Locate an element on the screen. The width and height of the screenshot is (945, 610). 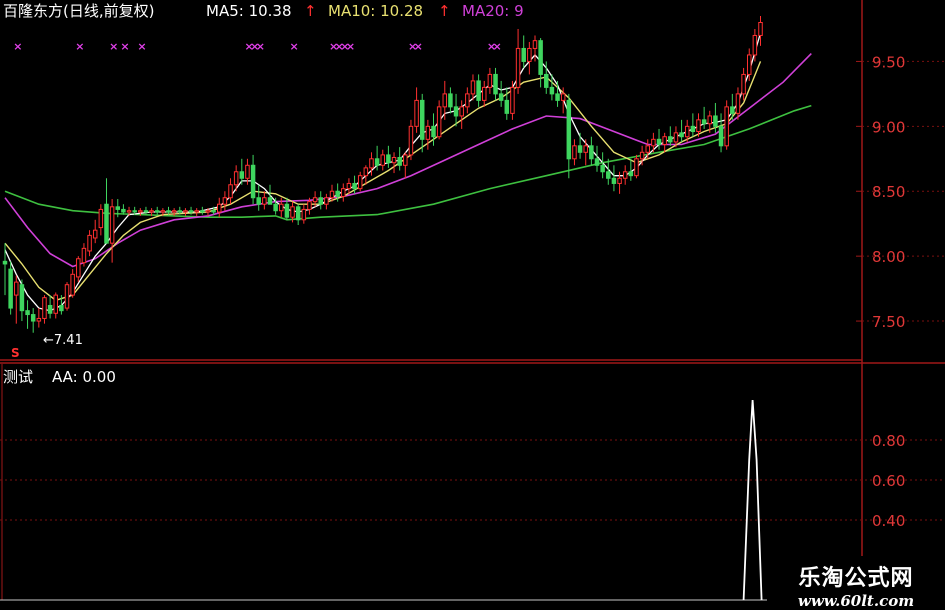
watermark-brand: 乐淘公式网 is located at coordinates (856, 578).